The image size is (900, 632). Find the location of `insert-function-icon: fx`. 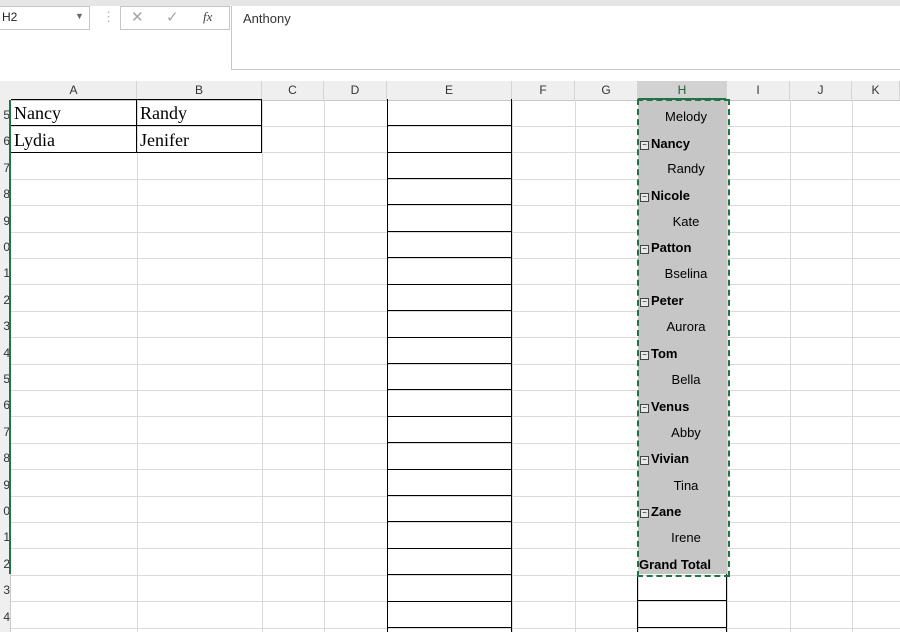

insert-function-icon: fx is located at coordinates (207, 17).